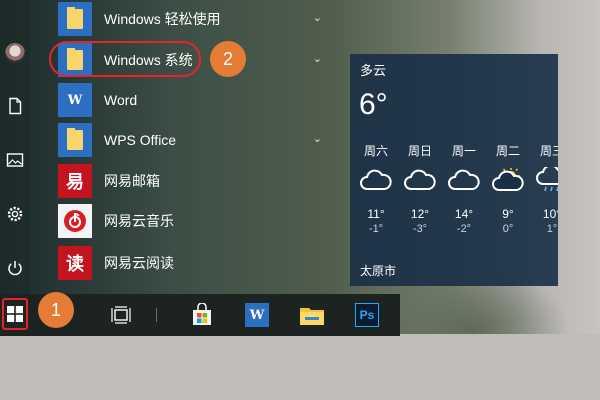 The width and height of the screenshot is (600, 400). What do you see at coordinates (198, 140) in the screenshot?
I see `app-item-wps-office: WPS Office ⌄` at bounding box center [198, 140].